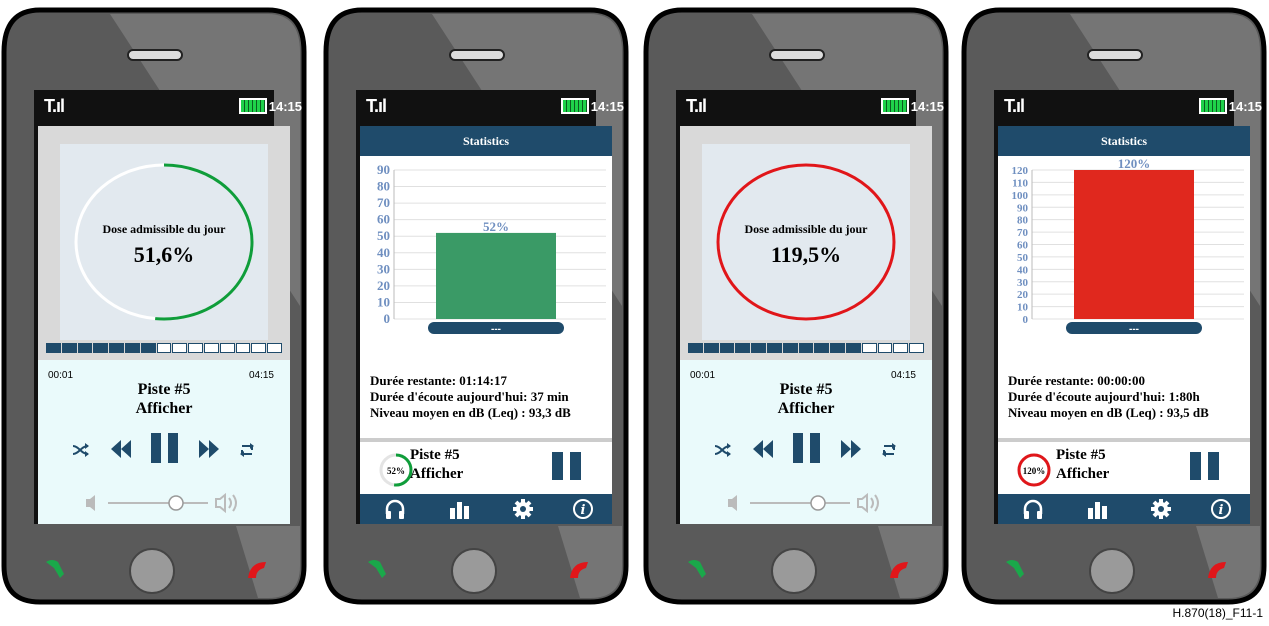 The height and width of the screenshot is (626, 1269). I want to click on mini-player: 120% Piste #5 Afficher, so click(1124, 468).